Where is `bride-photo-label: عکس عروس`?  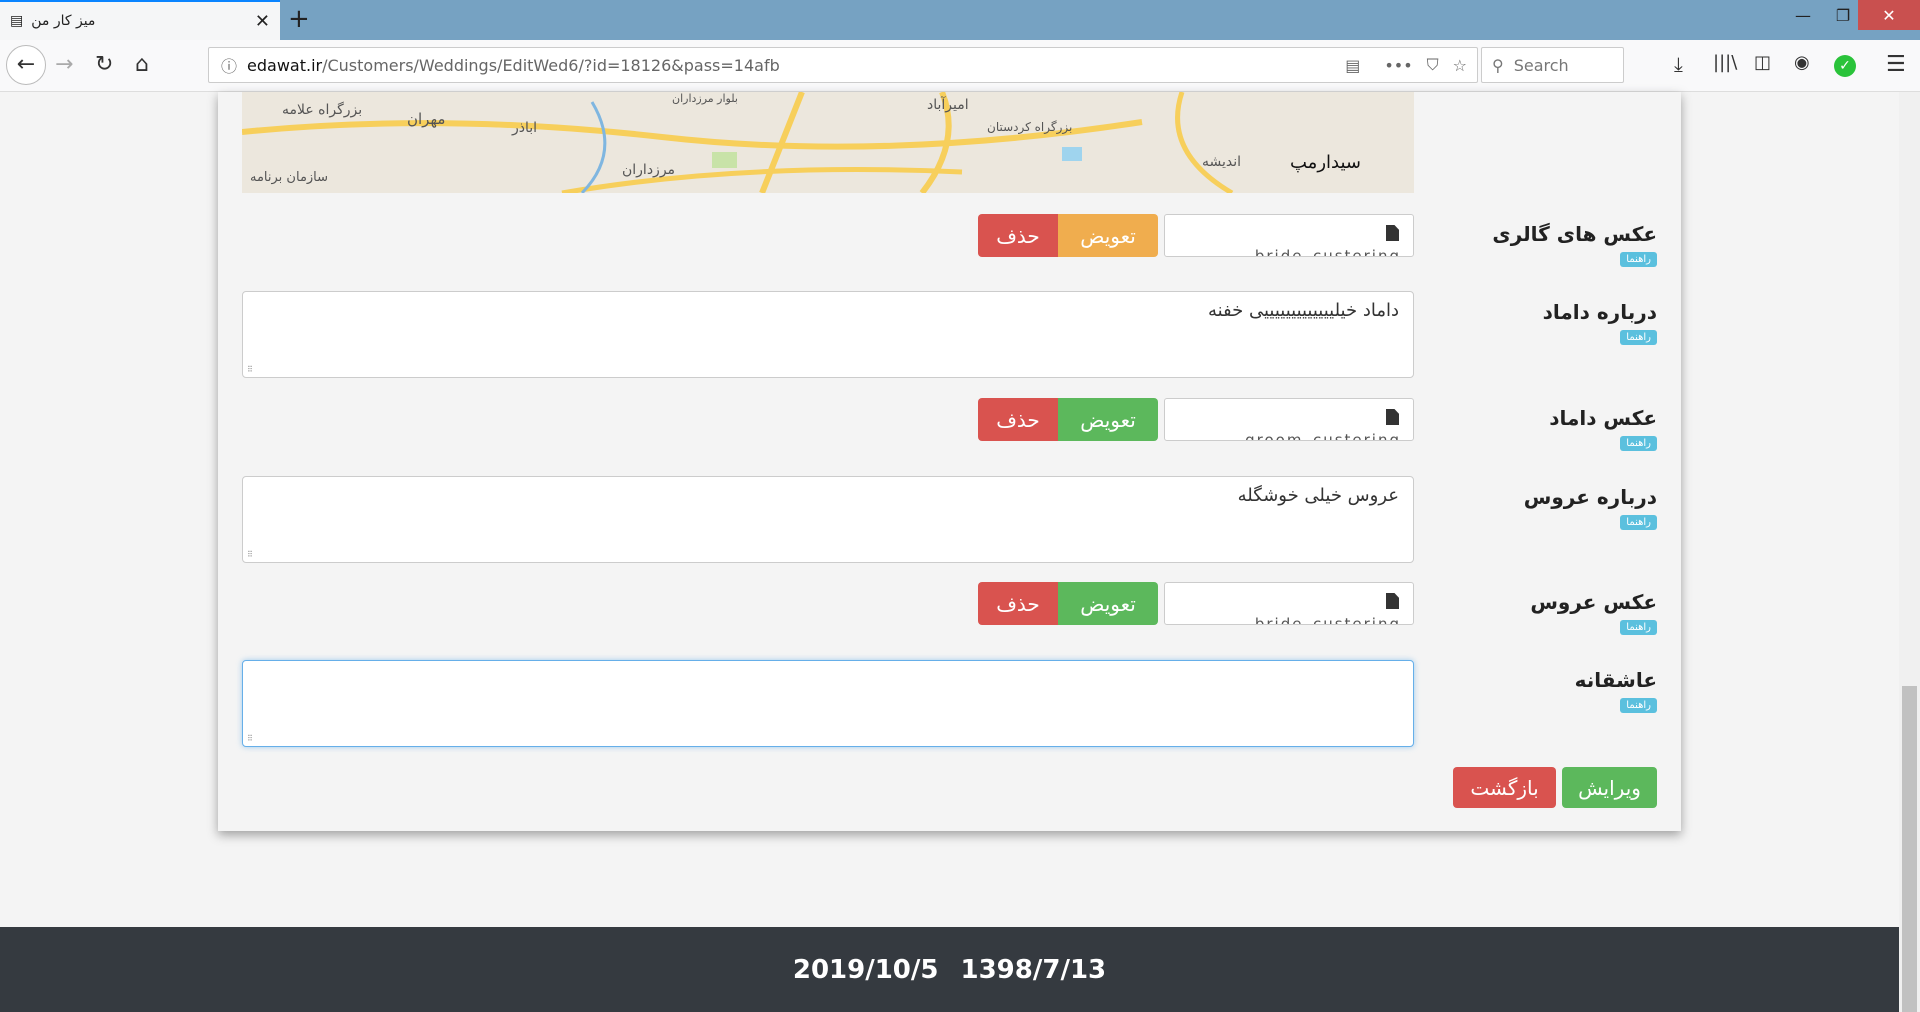
bride-photo-label: عکس عروس is located at coordinates (1593, 602).